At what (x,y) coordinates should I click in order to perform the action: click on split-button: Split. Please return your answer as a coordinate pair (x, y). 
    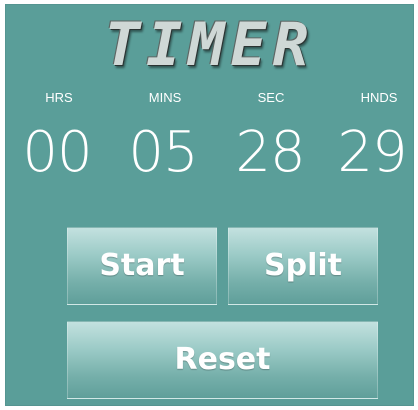
    Looking at the image, I should click on (303, 266).